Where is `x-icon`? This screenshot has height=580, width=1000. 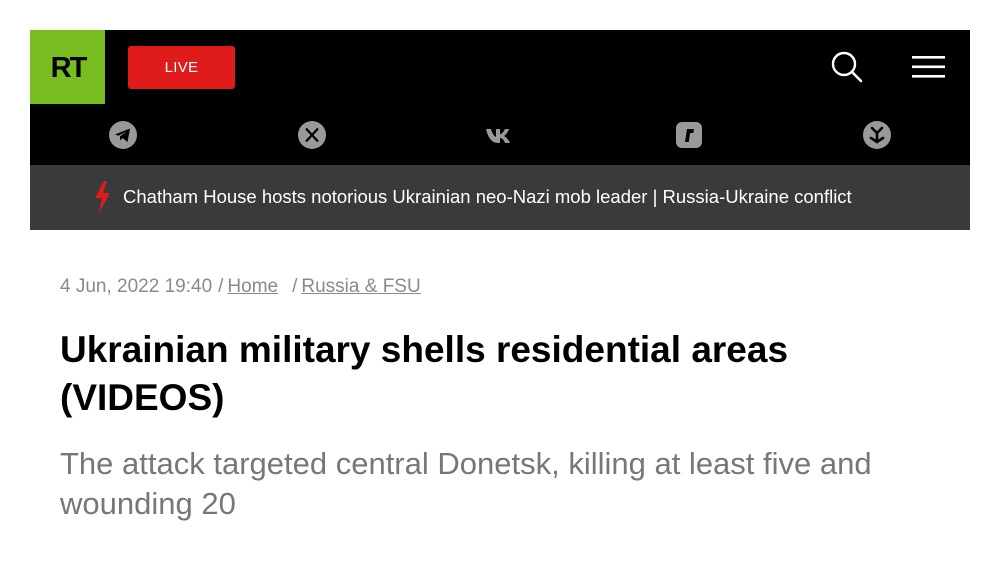
x-icon is located at coordinates (312, 135).